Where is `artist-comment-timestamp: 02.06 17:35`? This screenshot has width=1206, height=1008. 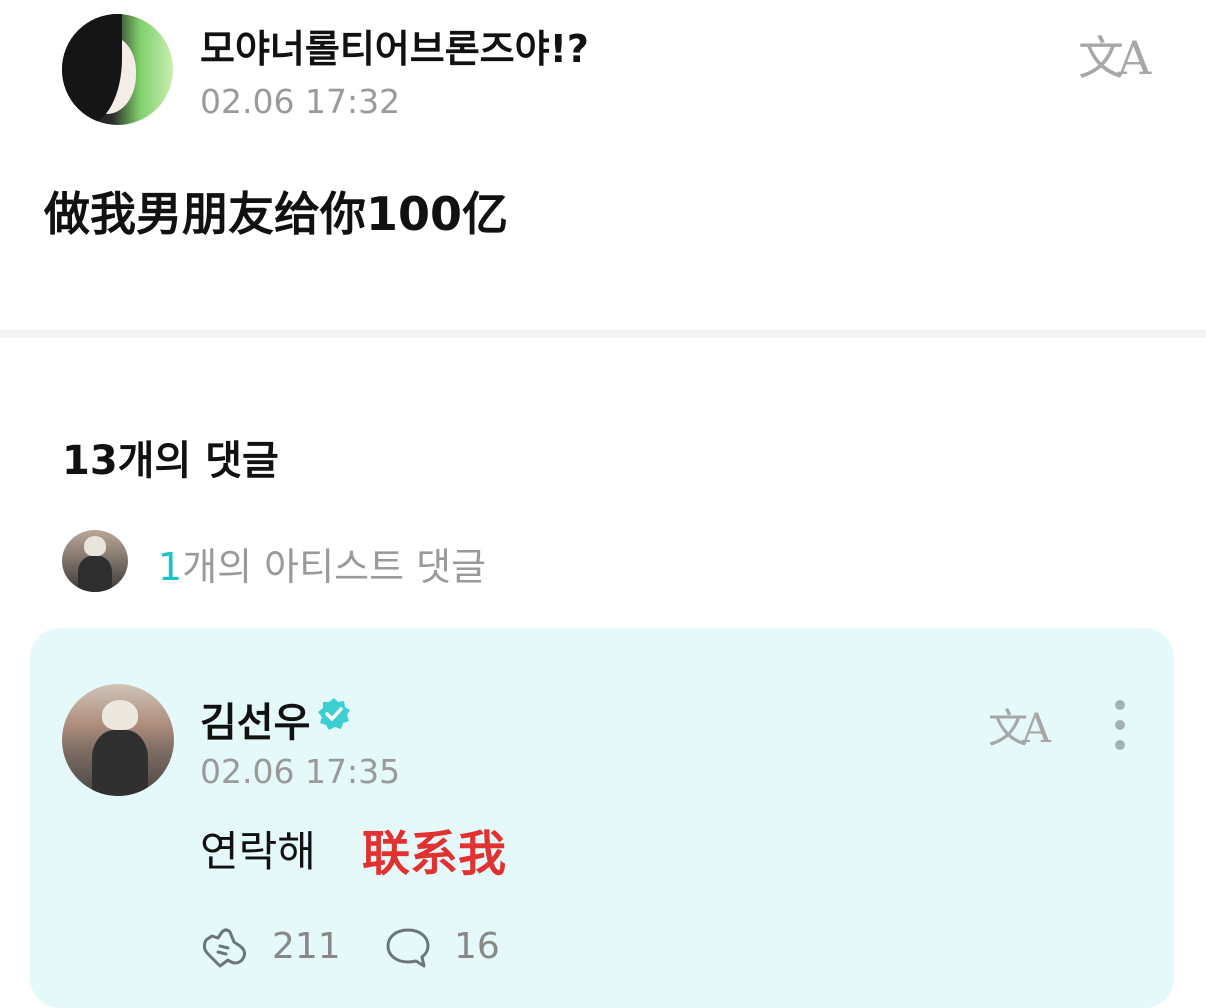
artist-comment-timestamp: 02.06 17:35 is located at coordinates (300, 771).